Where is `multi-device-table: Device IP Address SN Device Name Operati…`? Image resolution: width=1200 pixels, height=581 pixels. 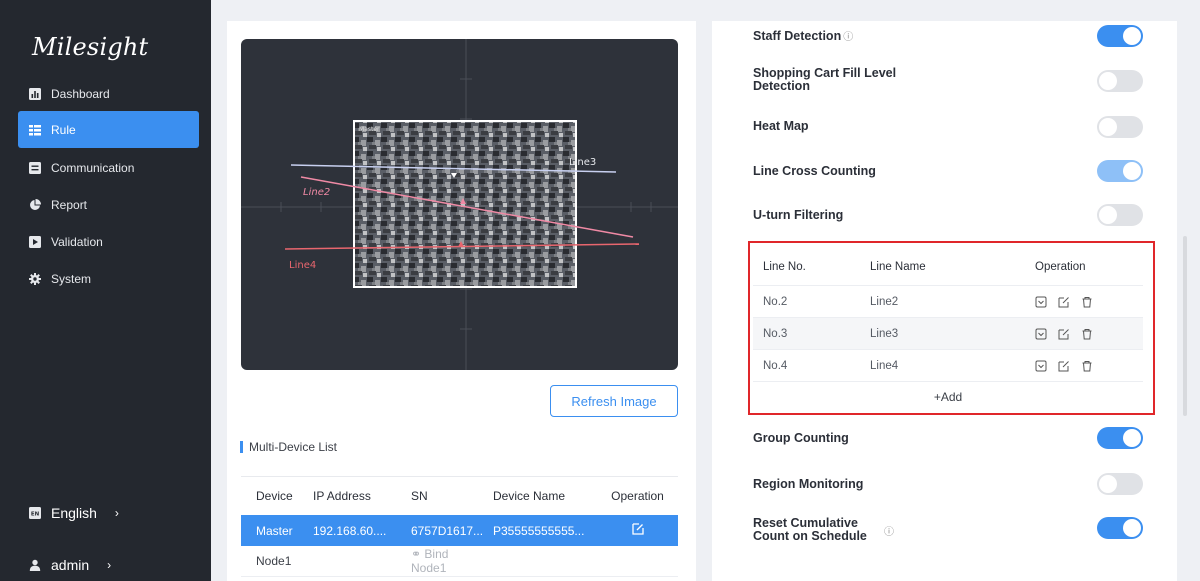 multi-device-table: Device IP Address SN Device Name Operati… is located at coordinates (459, 526).